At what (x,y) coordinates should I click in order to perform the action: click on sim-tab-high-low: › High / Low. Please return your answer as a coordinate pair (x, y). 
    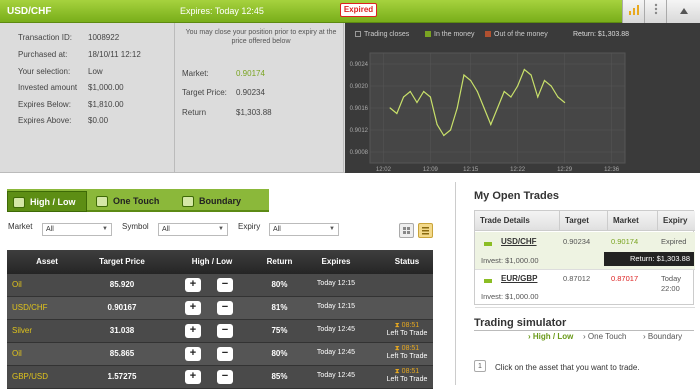
    Looking at the image, I should click on (550, 336).